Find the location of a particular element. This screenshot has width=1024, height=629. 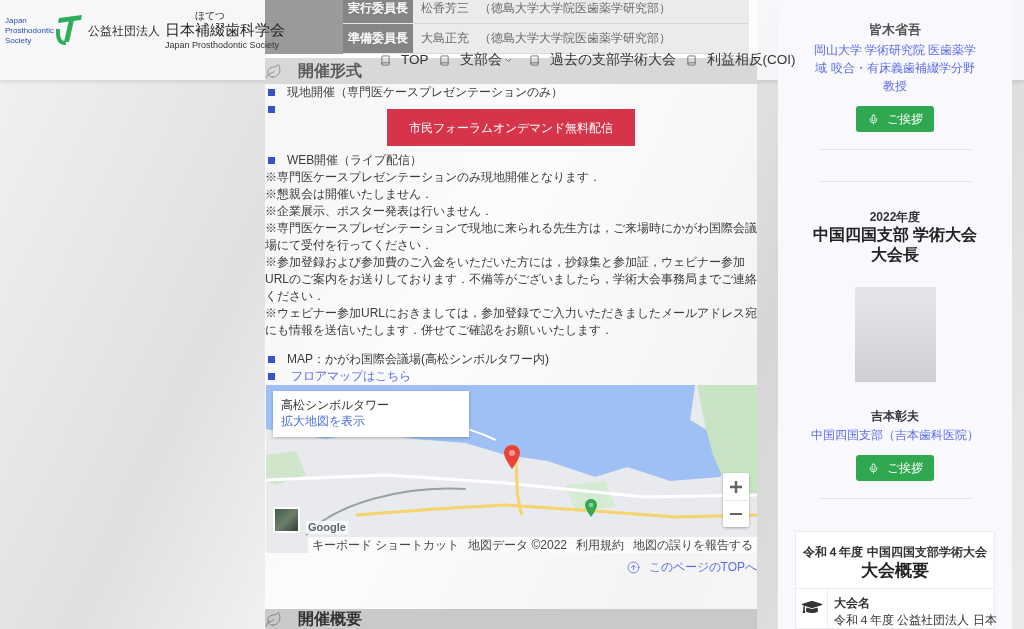

nav-item: 過去の支部学術大会 is located at coordinates (602, 60).